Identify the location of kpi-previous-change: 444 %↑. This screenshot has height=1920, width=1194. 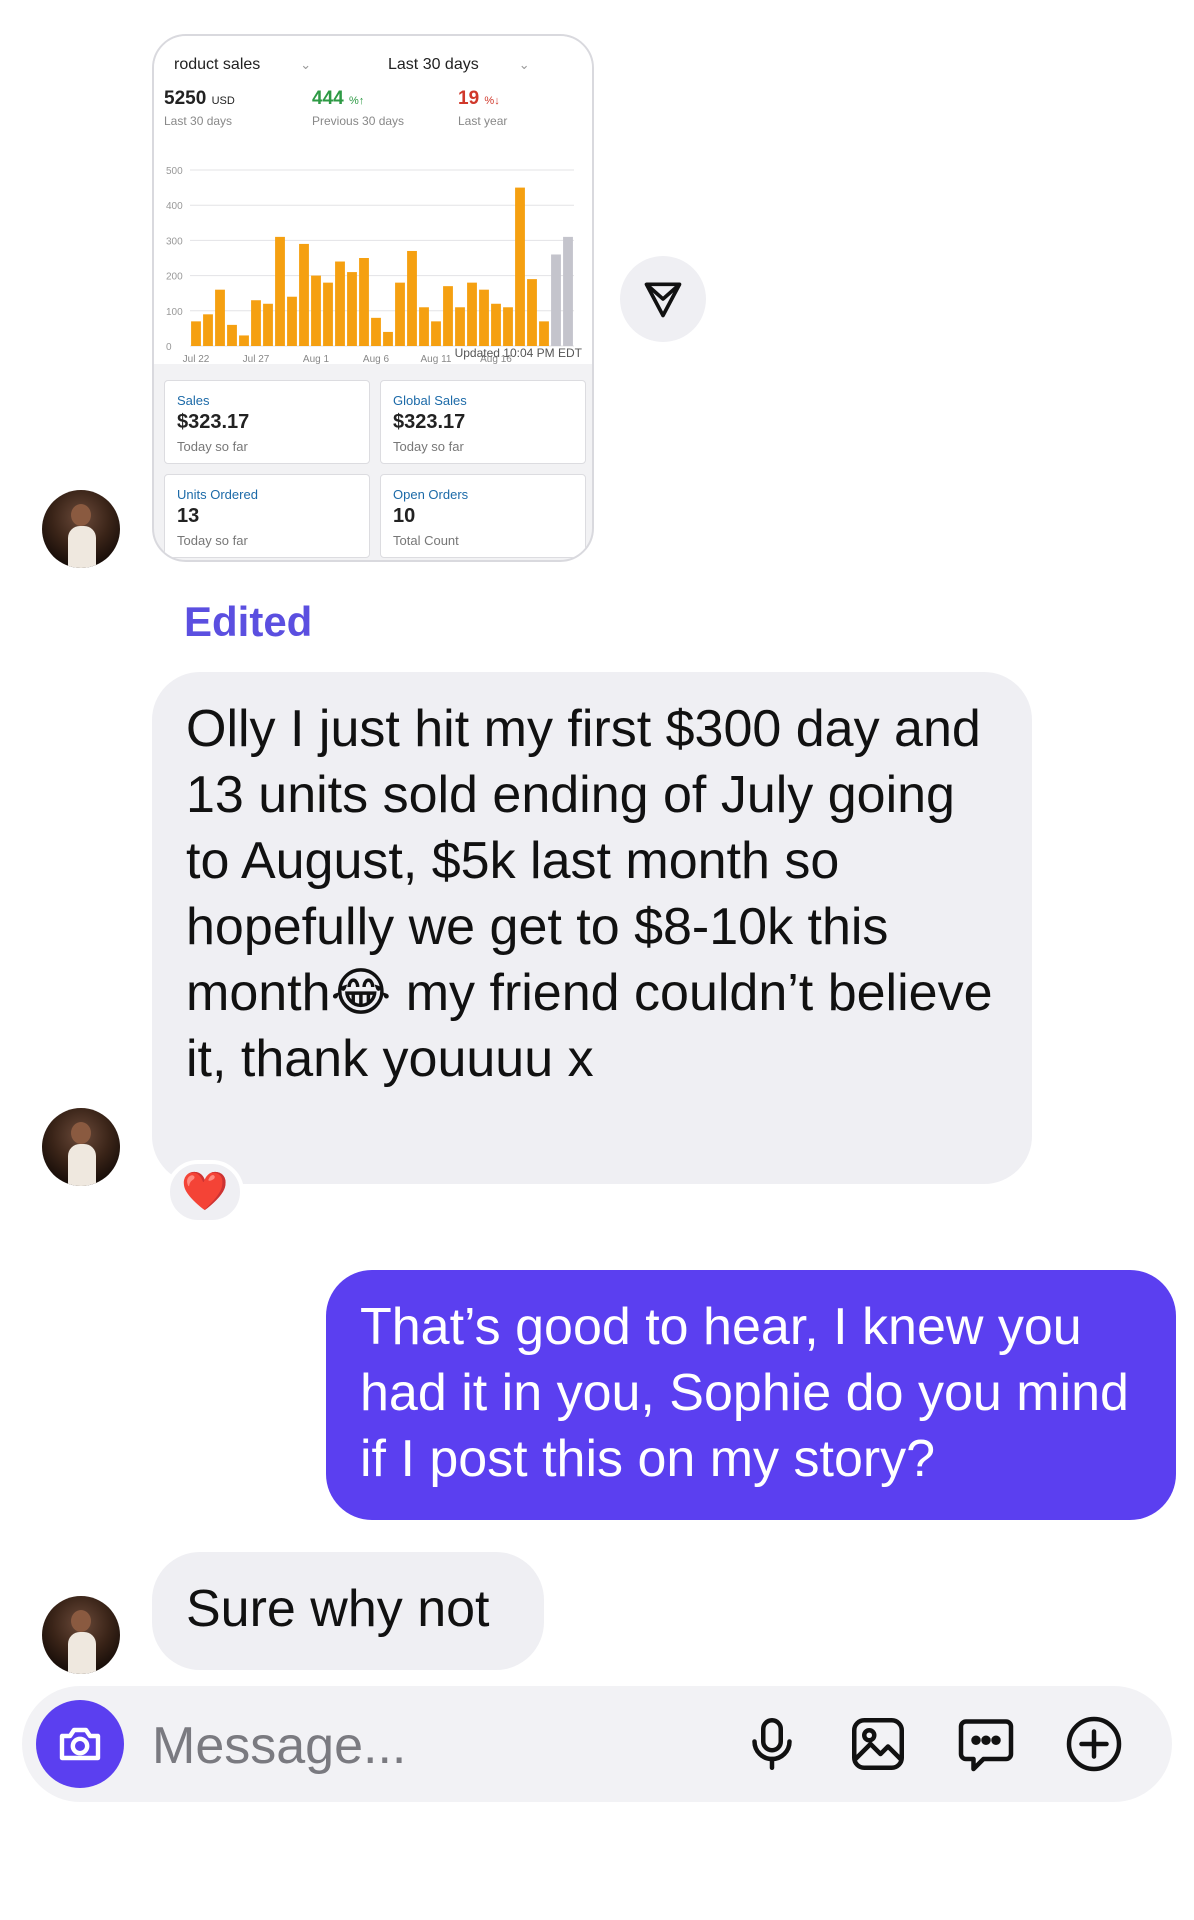
(338, 98).